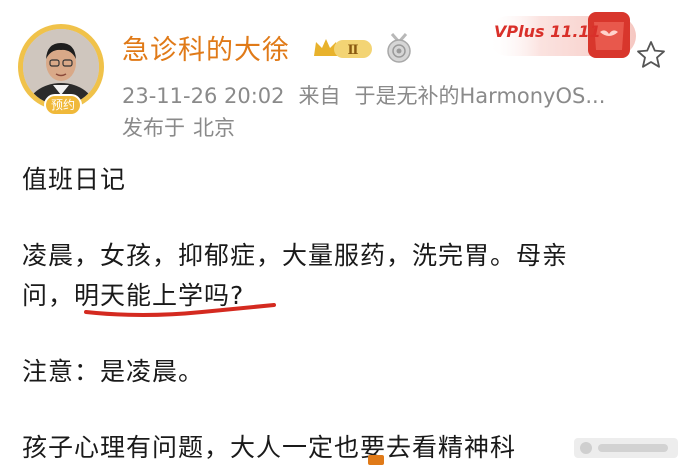  I want to click on post-text-line: 凌晨，女孩，抑郁症，大量服药，洗完胃。母亲, so click(295, 255).